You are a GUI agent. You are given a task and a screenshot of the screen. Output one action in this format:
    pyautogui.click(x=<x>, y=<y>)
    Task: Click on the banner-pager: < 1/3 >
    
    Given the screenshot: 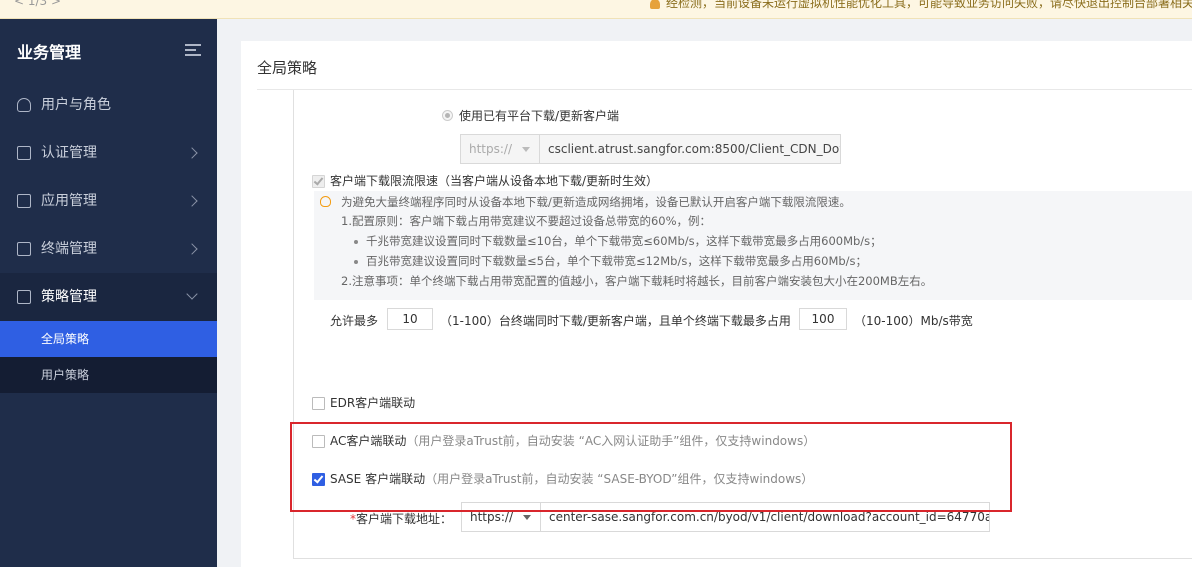 What is the action you would take?
    pyautogui.click(x=37, y=4)
    